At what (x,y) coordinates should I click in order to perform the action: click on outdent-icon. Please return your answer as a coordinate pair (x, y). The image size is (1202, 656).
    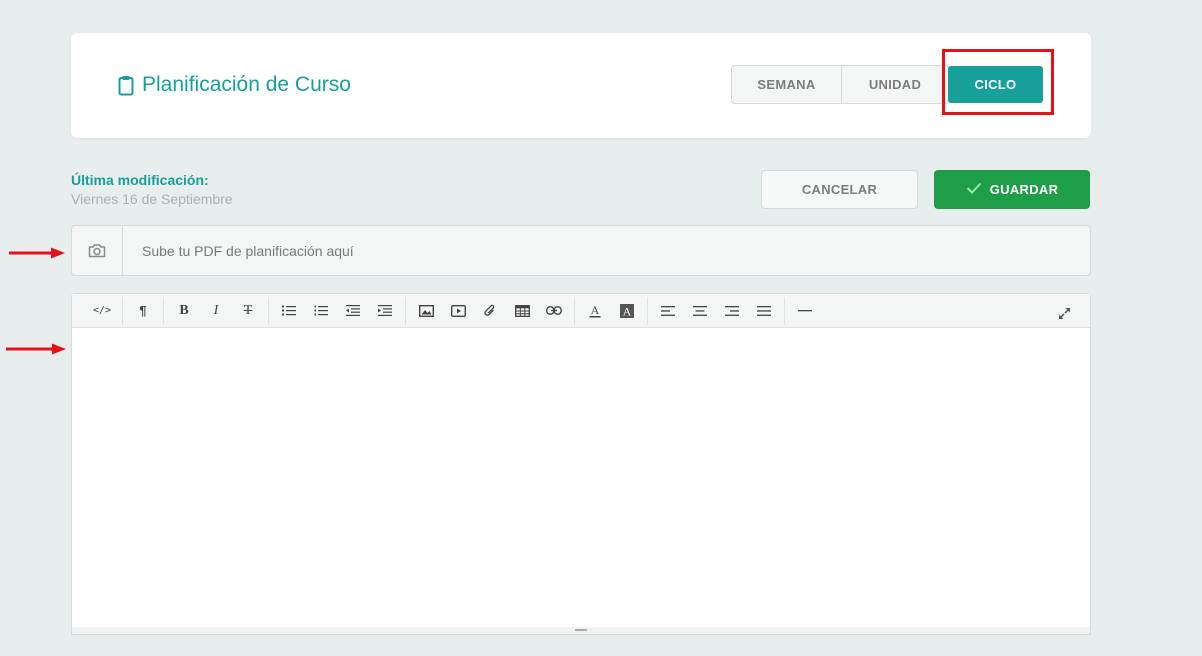
    Looking at the image, I should click on (353, 311).